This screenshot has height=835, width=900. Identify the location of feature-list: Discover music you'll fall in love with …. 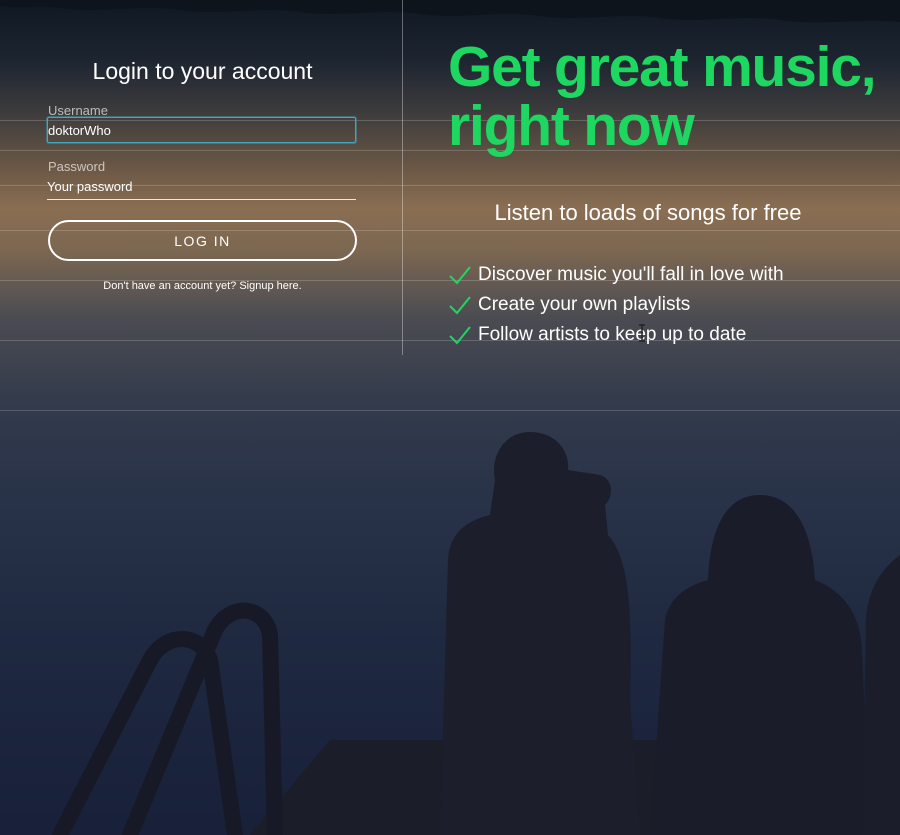
(616, 305).